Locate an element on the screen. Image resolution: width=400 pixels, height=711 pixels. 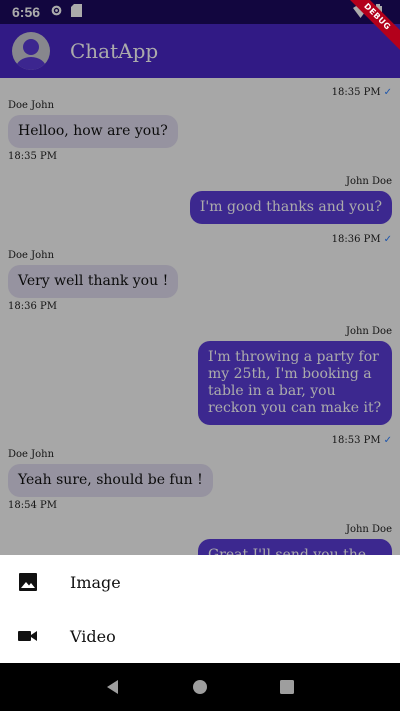
image-icon is located at coordinates (28, 582).